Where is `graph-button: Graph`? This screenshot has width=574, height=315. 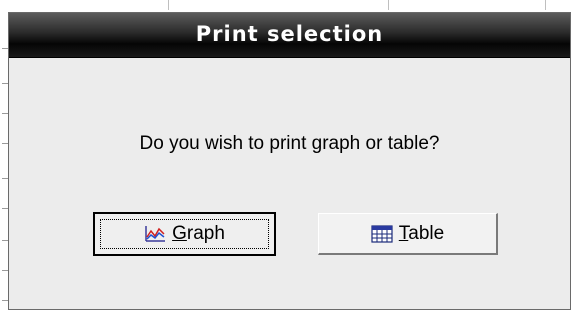
graph-button: Graph is located at coordinates (184, 234).